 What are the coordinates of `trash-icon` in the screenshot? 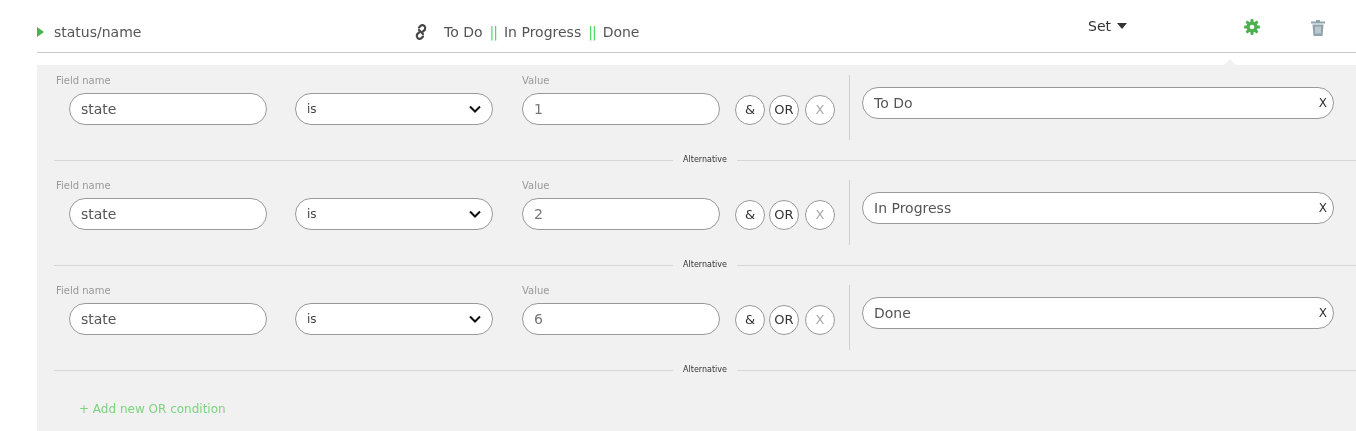 It's located at (1318, 28).